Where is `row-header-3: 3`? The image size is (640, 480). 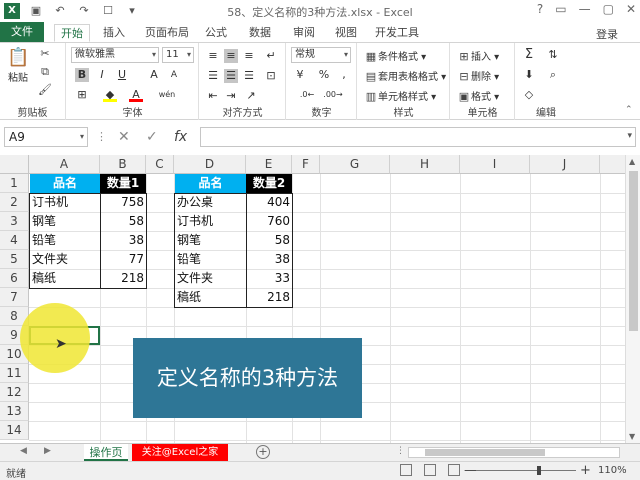 row-header-3: 3 is located at coordinates (14, 221).